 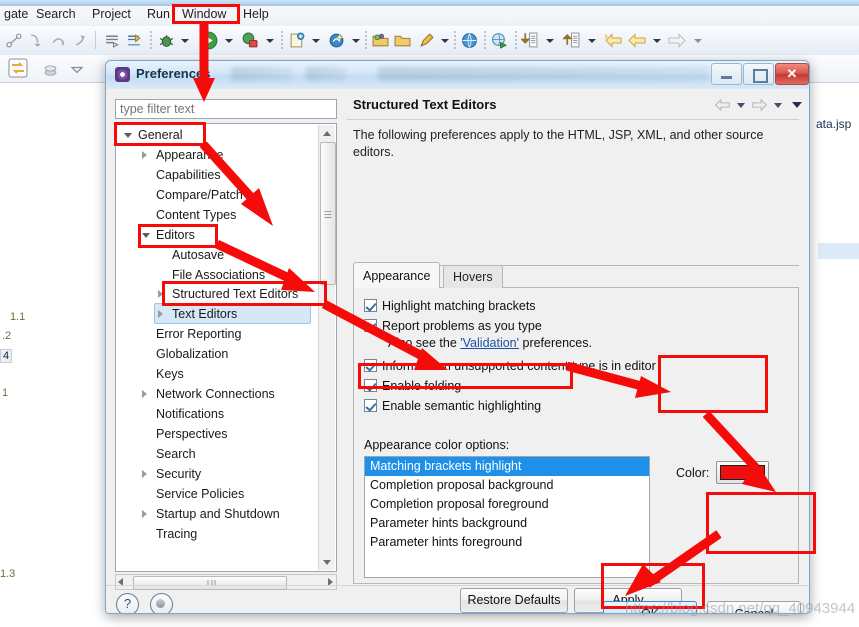 What do you see at coordinates (150, 374) in the screenshot?
I see `tree-item-keys: Keys` at bounding box center [150, 374].